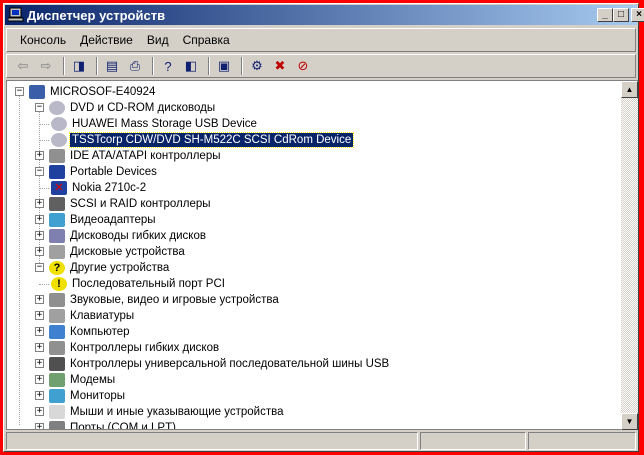 Image resolution: width=644 pixels, height=455 pixels. Describe the element at coordinates (135, 66) in the screenshot. I see `print-icon: ⎙` at that location.